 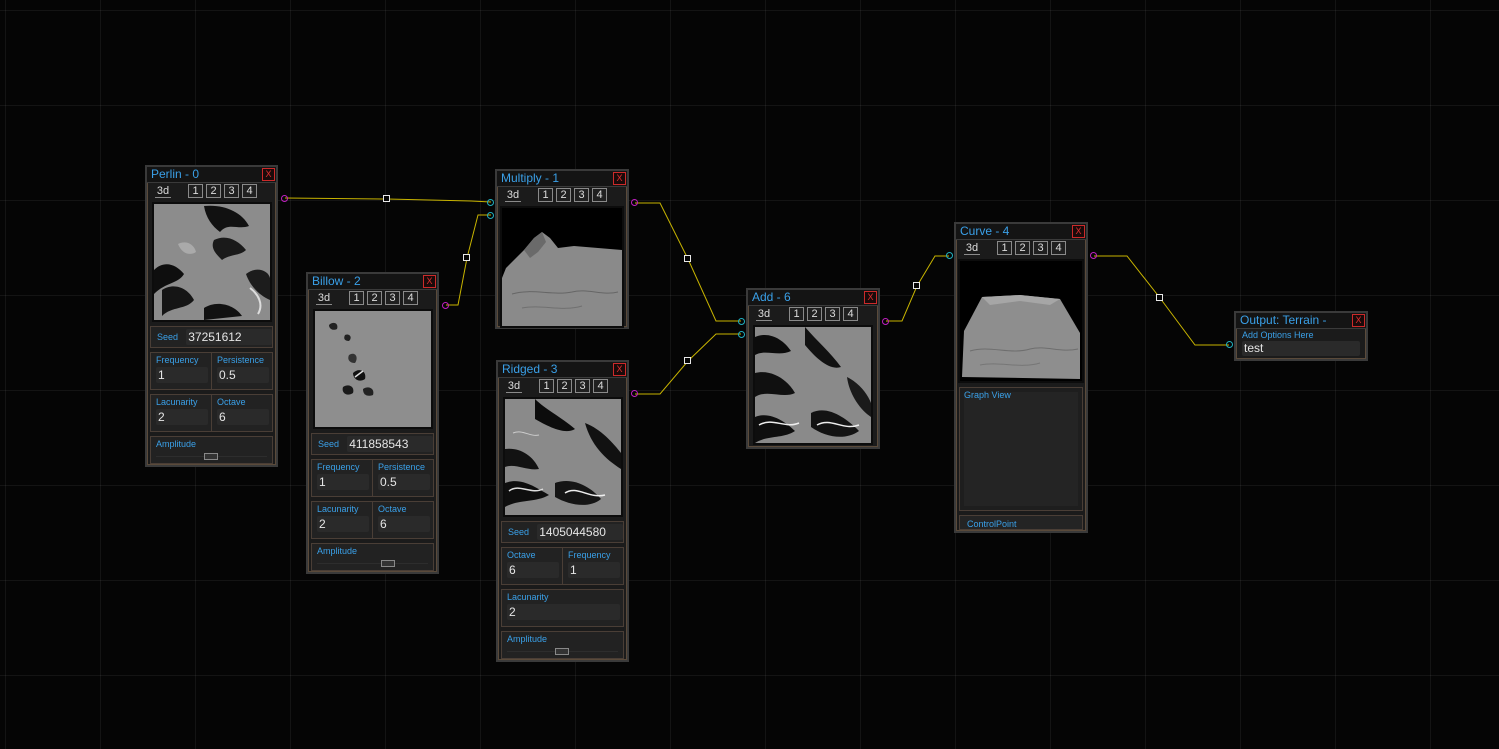 I want to click on node-title: Output: Terrain - X, so click(x=1301, y=321).